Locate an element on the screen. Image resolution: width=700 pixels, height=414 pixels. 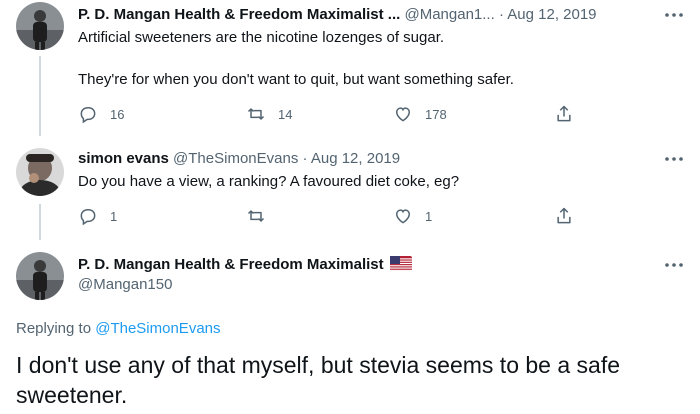
main-tweet-text-line: sweetener. is located at coordinates (72, 395).